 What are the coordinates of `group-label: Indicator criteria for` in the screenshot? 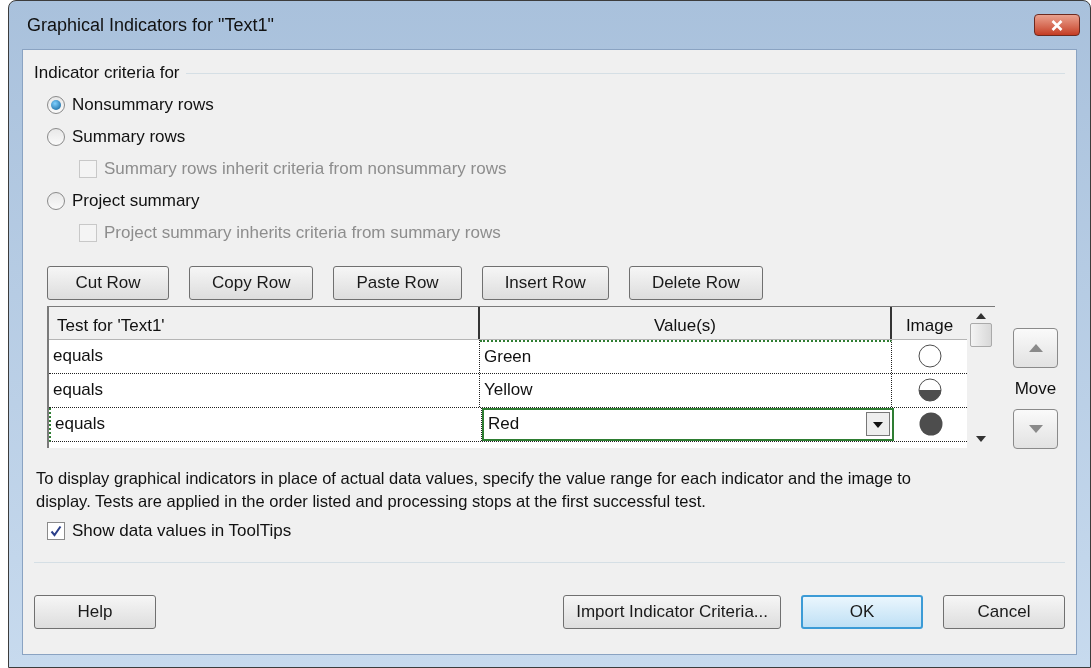 It's located at (107, 73).